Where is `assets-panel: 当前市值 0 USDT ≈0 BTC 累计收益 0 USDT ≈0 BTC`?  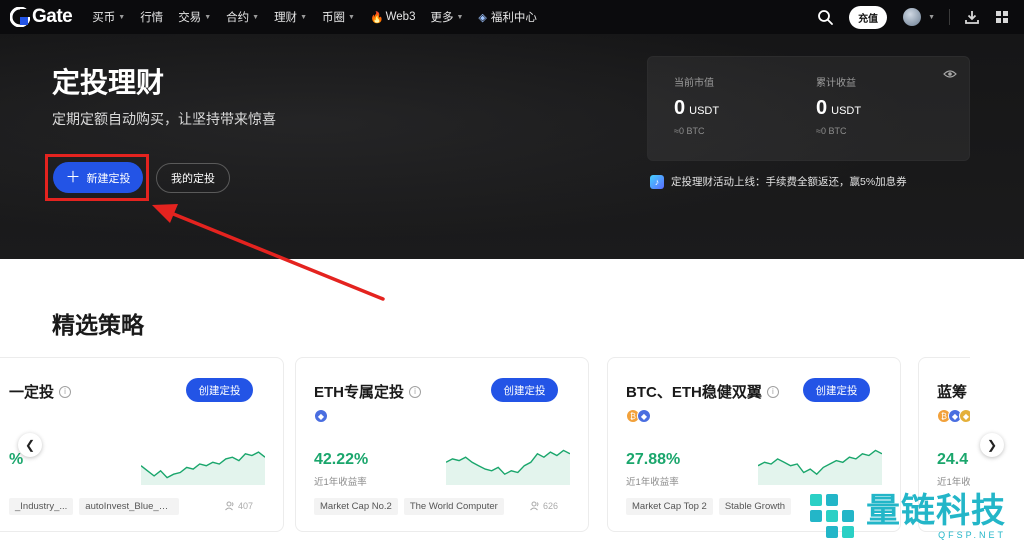 assets-panel: 当前市值 0 USDT ≈0 BTC 累计收益 0 USDT ≈0 BTC is located at coordinates (808, 108).